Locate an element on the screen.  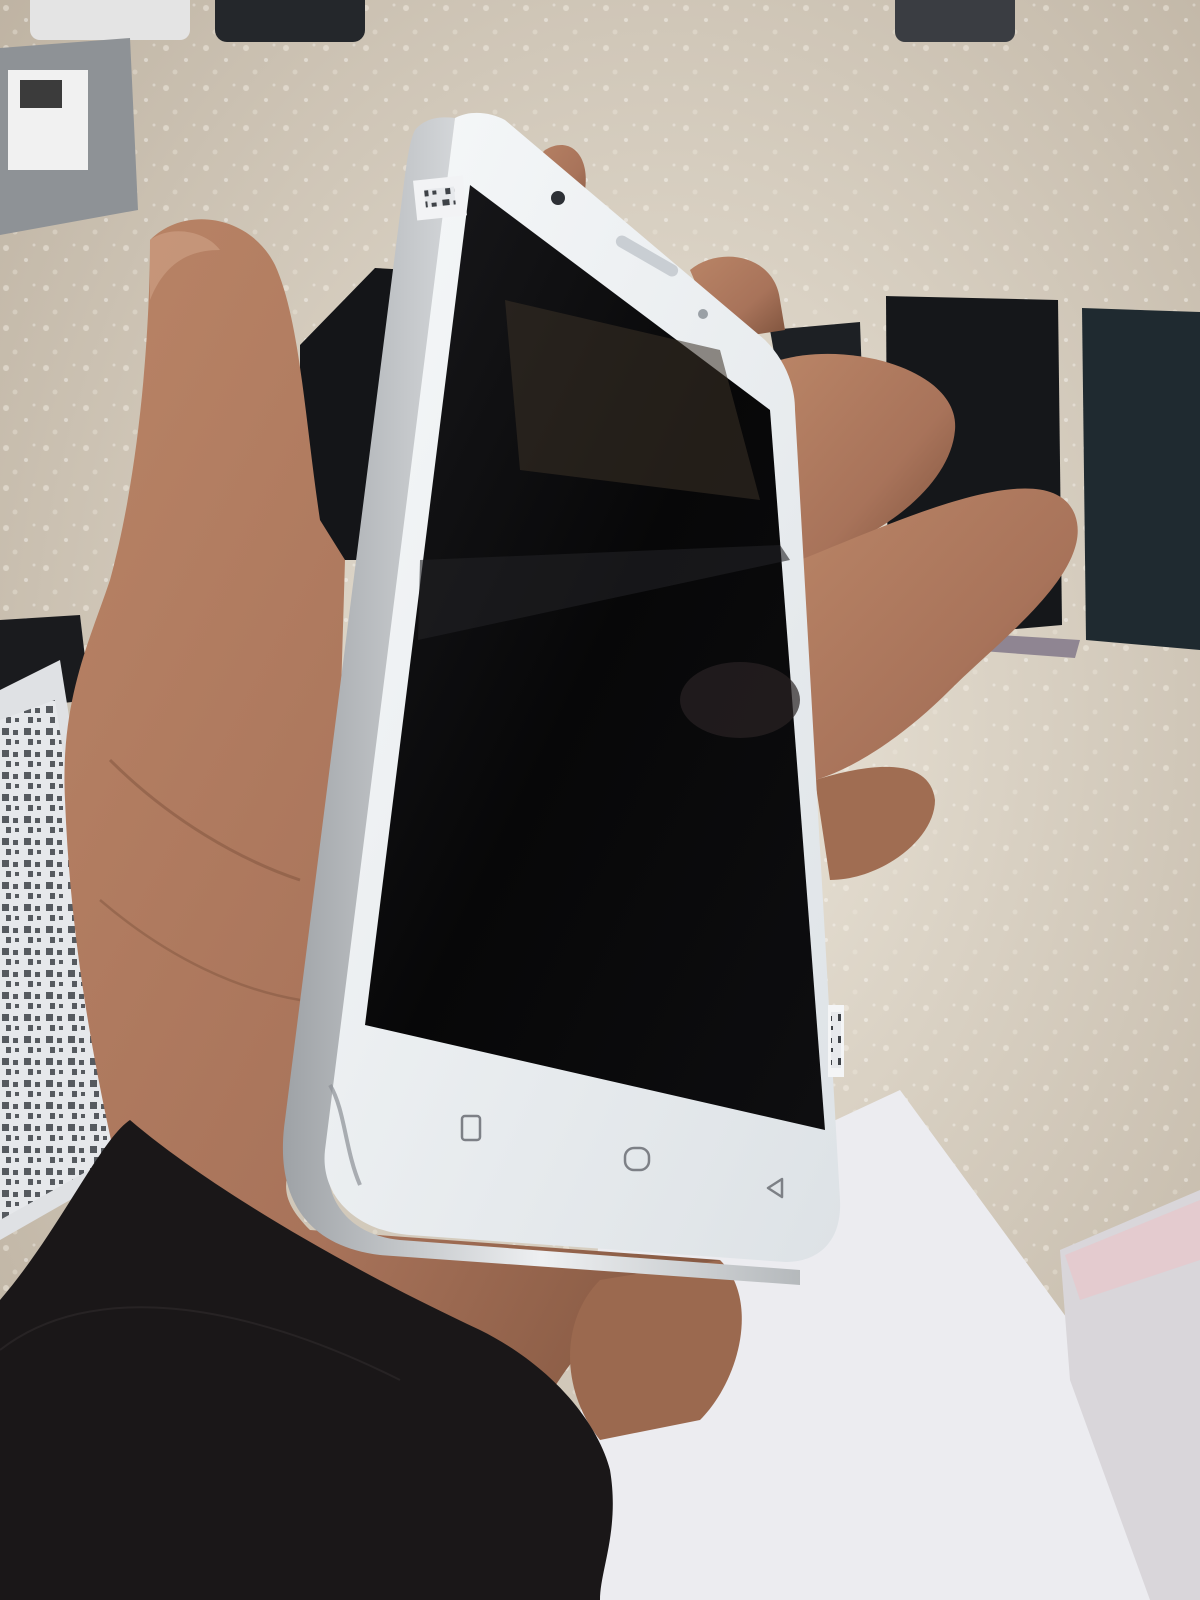
proximity-sensor is located at coordinates (703, 314).